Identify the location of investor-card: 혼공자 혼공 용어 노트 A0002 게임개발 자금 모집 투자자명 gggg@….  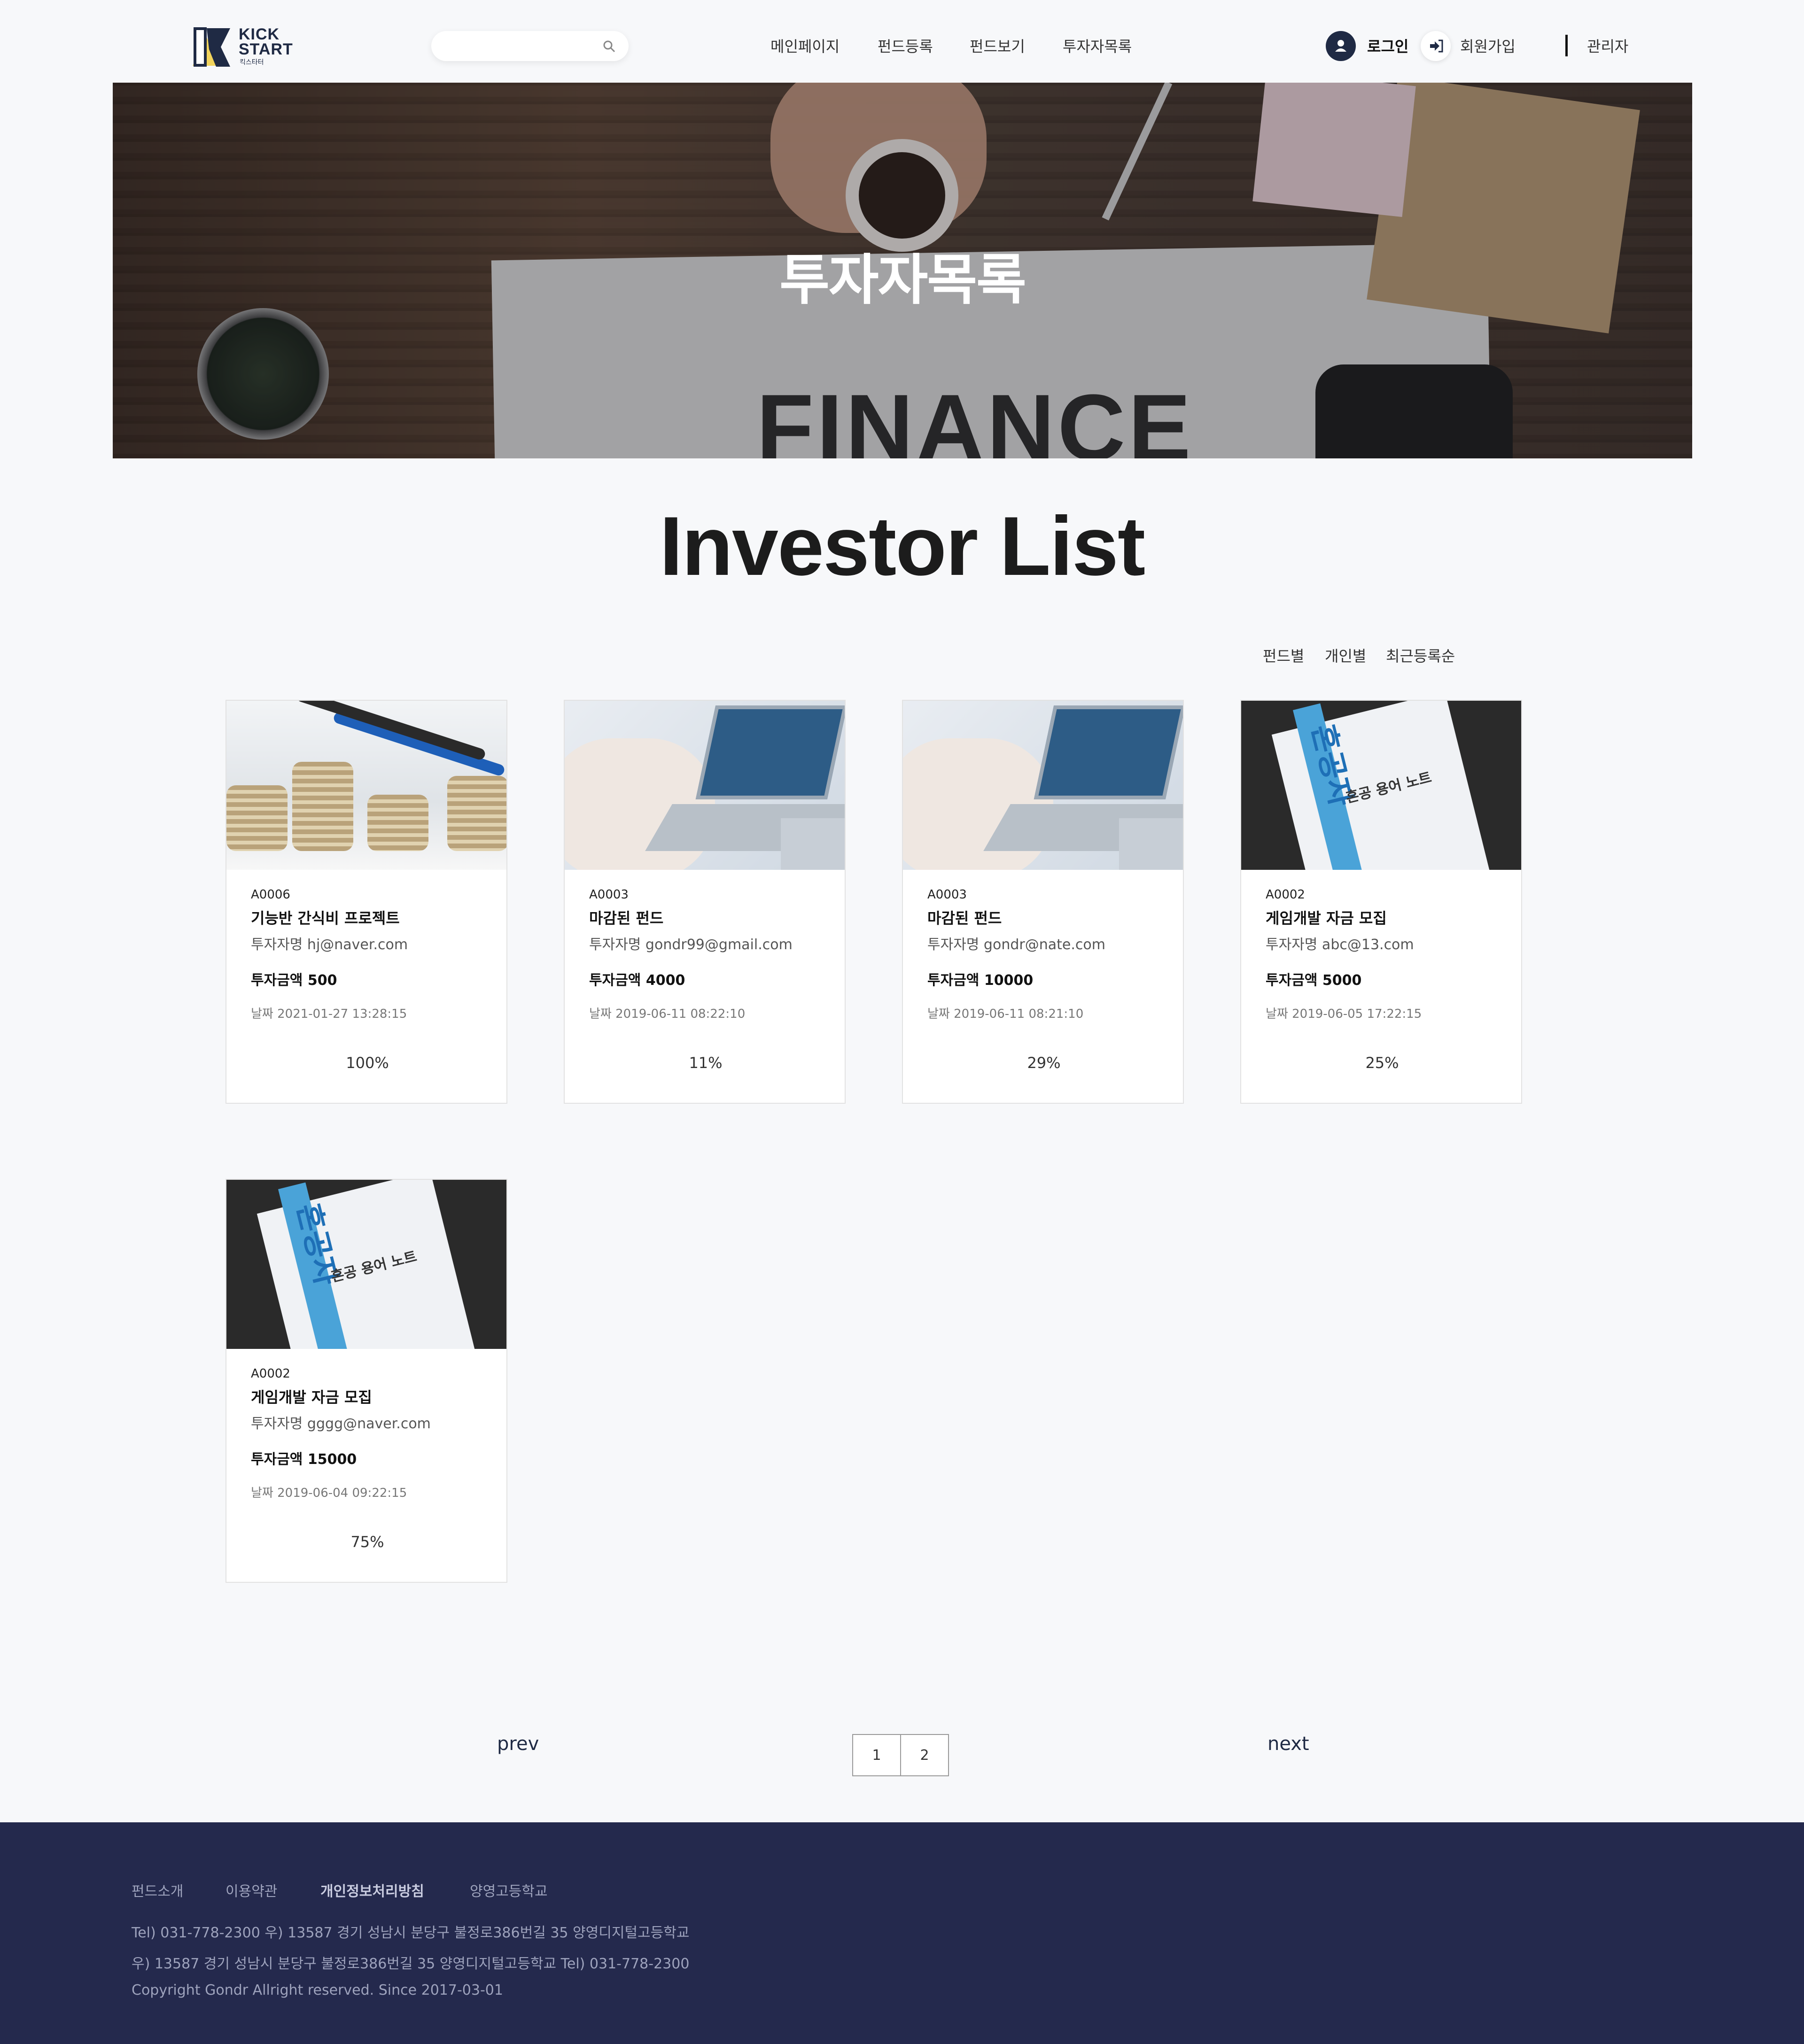
(366, 1381).